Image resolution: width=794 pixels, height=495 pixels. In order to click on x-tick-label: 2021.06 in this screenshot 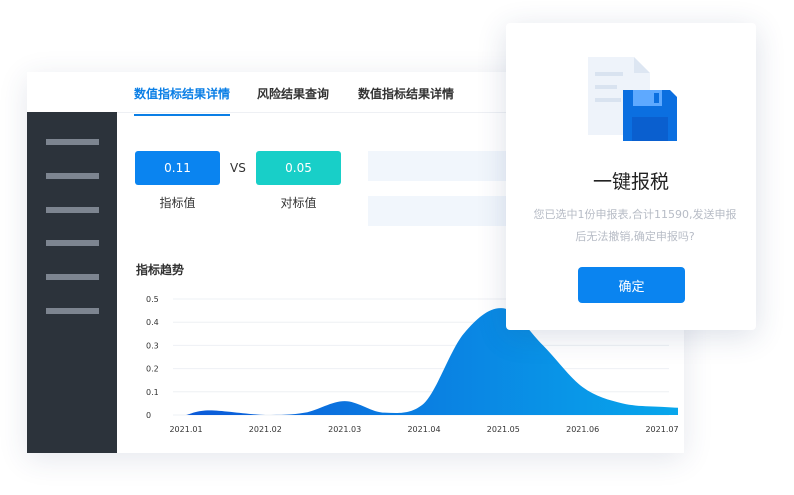, I will do `click(582, 429)`.